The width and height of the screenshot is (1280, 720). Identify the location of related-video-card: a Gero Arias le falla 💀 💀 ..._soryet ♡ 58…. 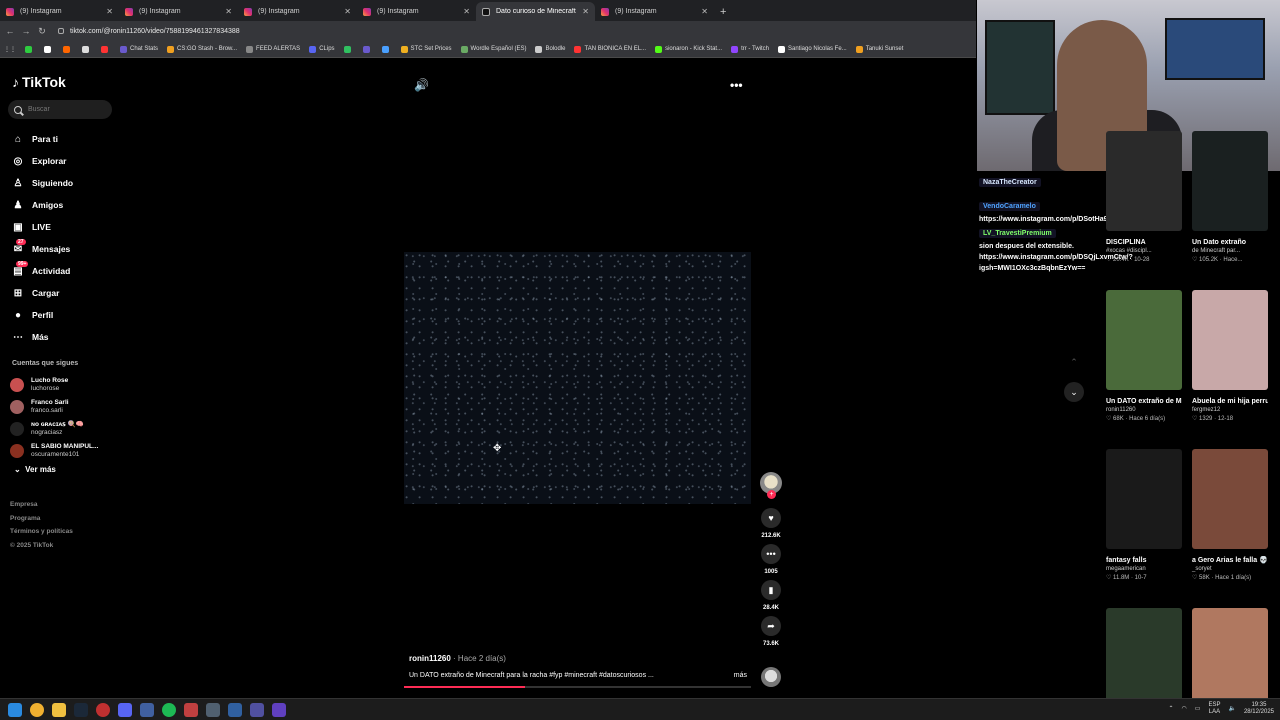
(1230, 515).